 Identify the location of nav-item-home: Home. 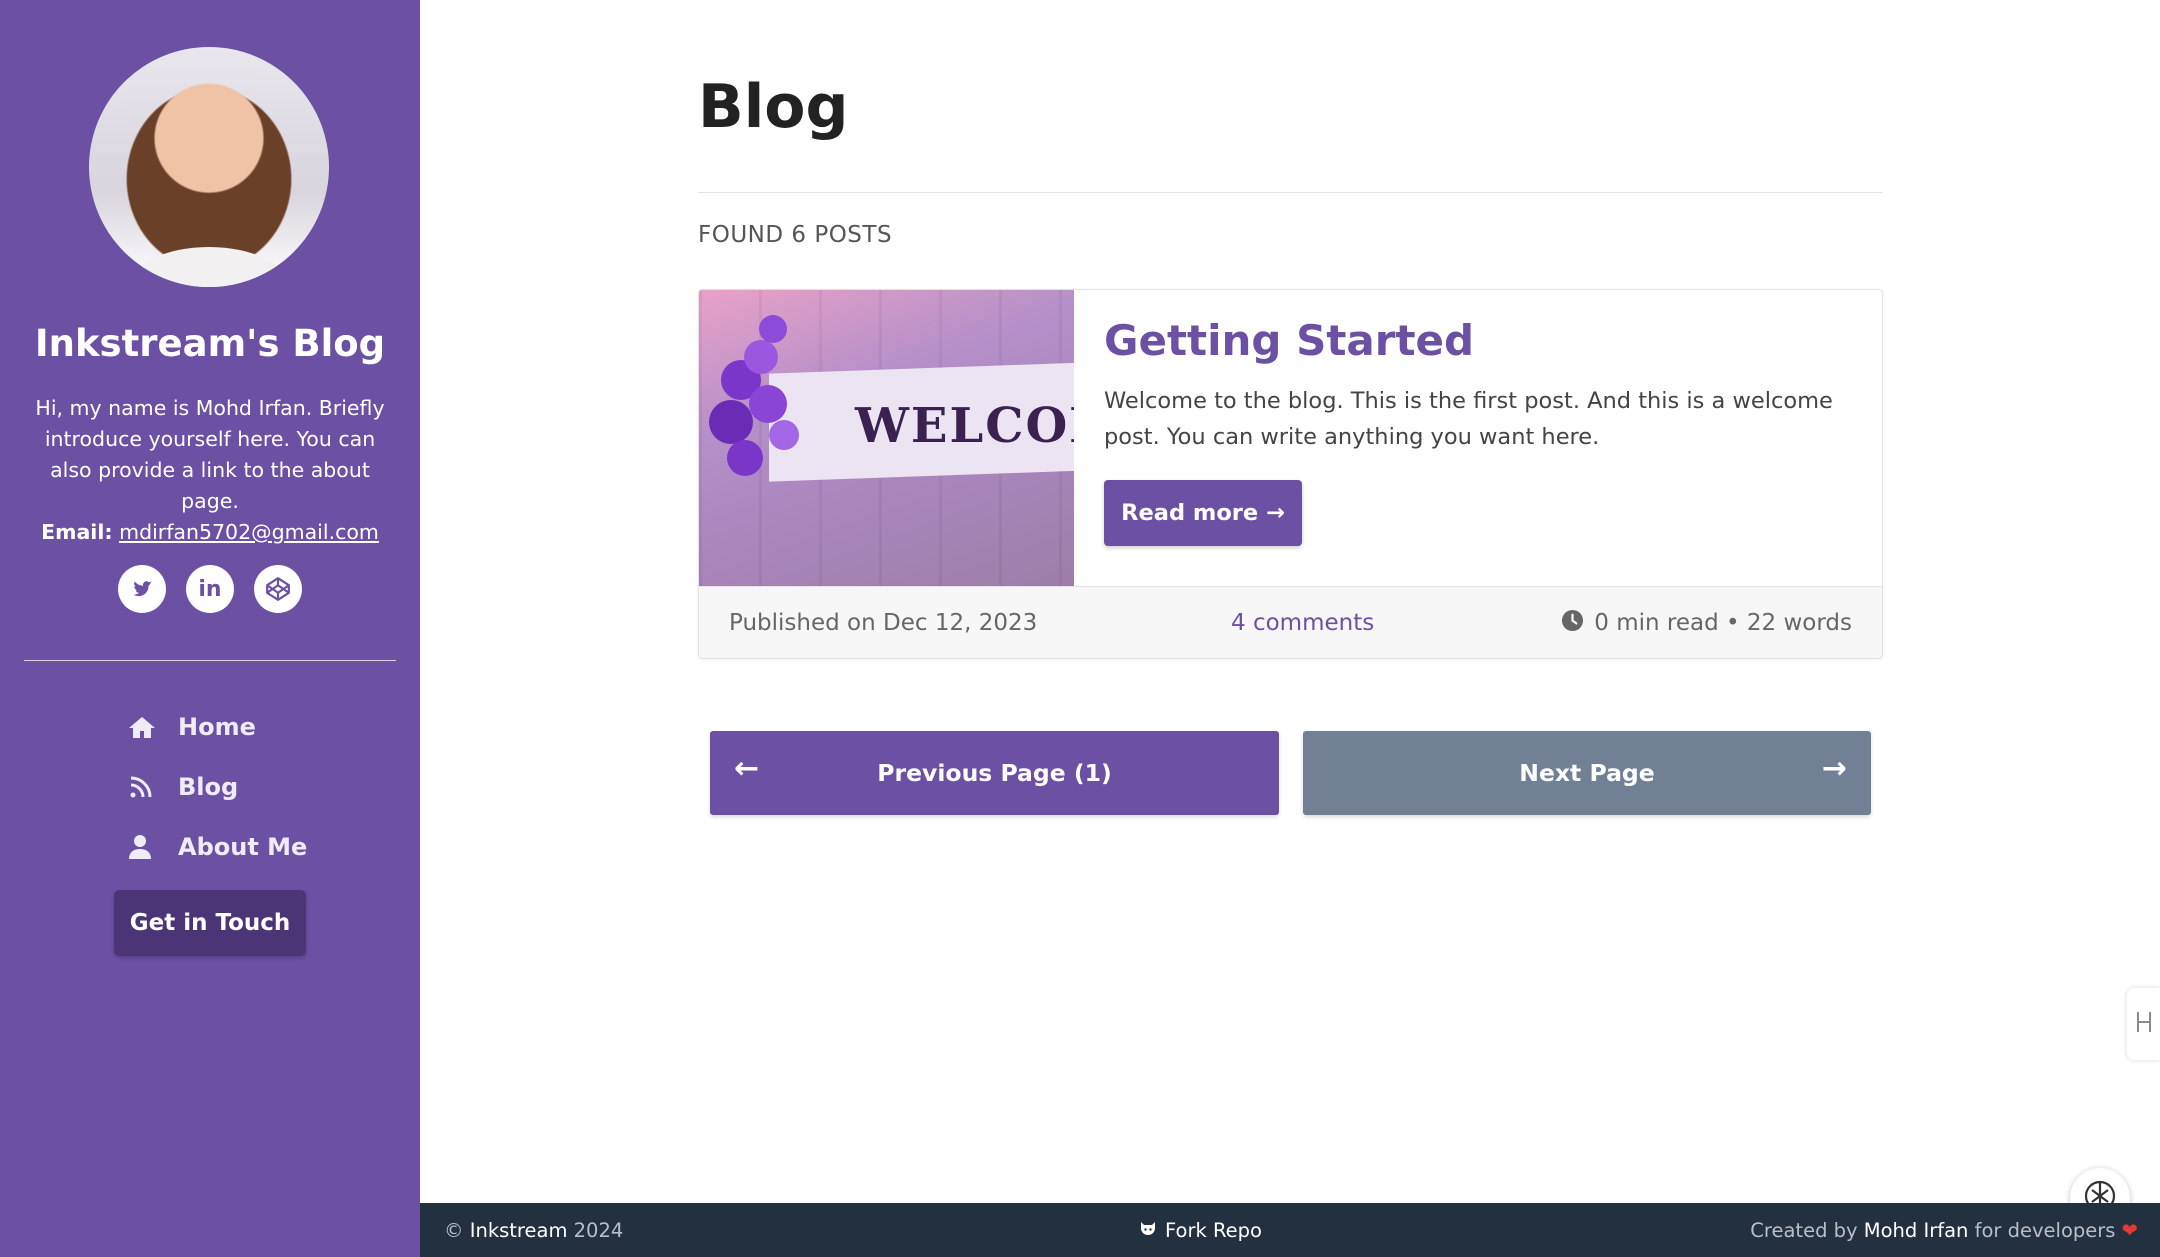
(248, 727).